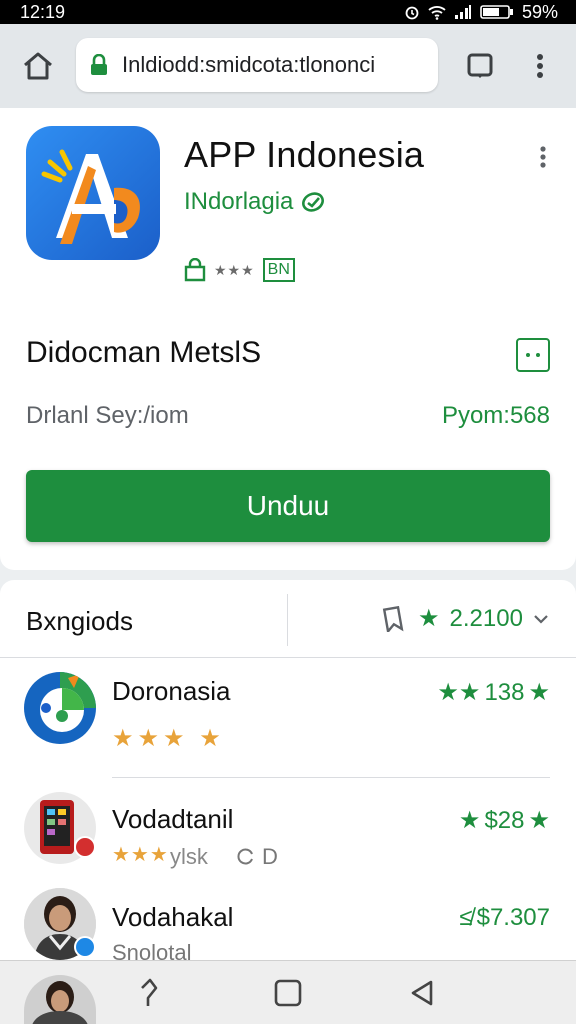 Image resolution: width=576 pixels, height=1024 pixels. What do you see at coordinates (168, 738) in the screenshot?
I see `item-stars-icon: ★★★ ★` at bounding box center [168, 738].